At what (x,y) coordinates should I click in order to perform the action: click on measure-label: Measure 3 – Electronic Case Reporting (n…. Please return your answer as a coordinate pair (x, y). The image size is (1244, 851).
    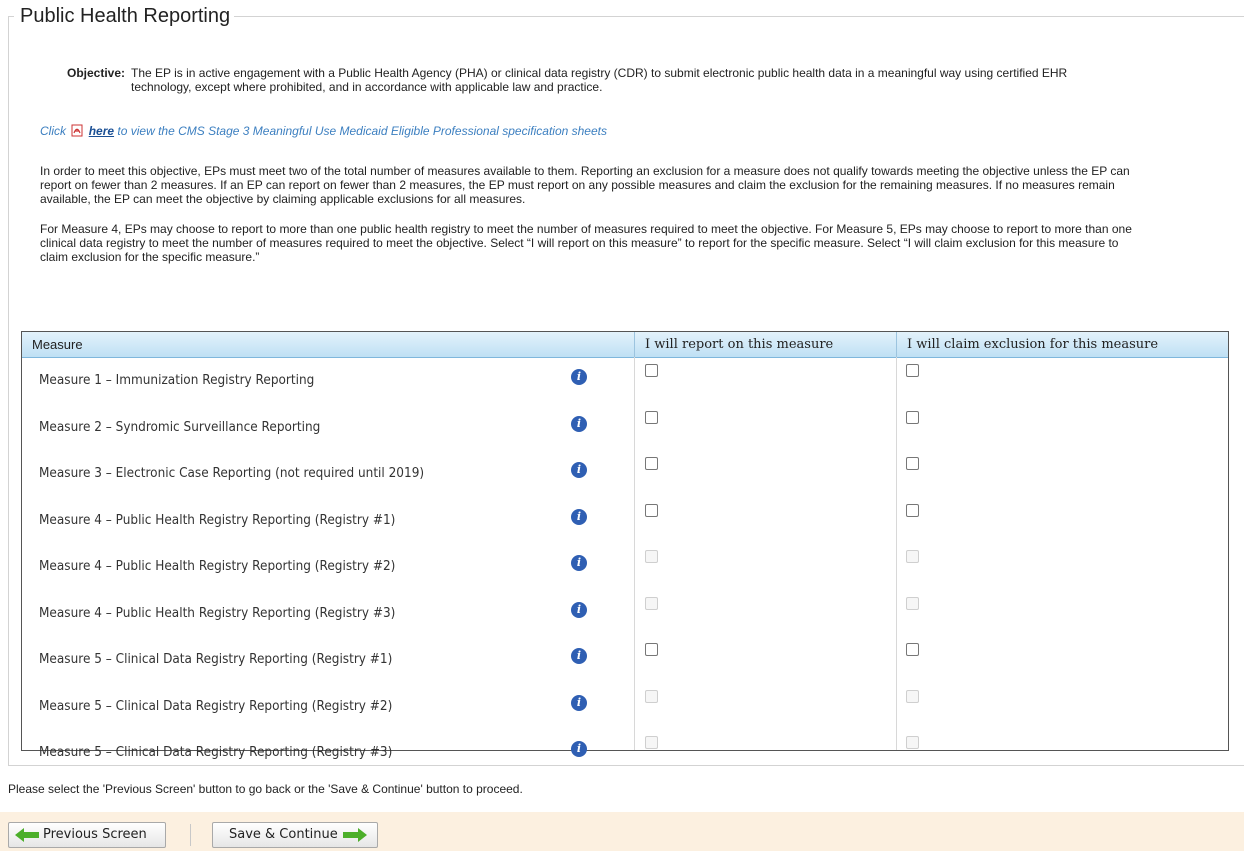
    Looking at the image, I should click on (232, 473).